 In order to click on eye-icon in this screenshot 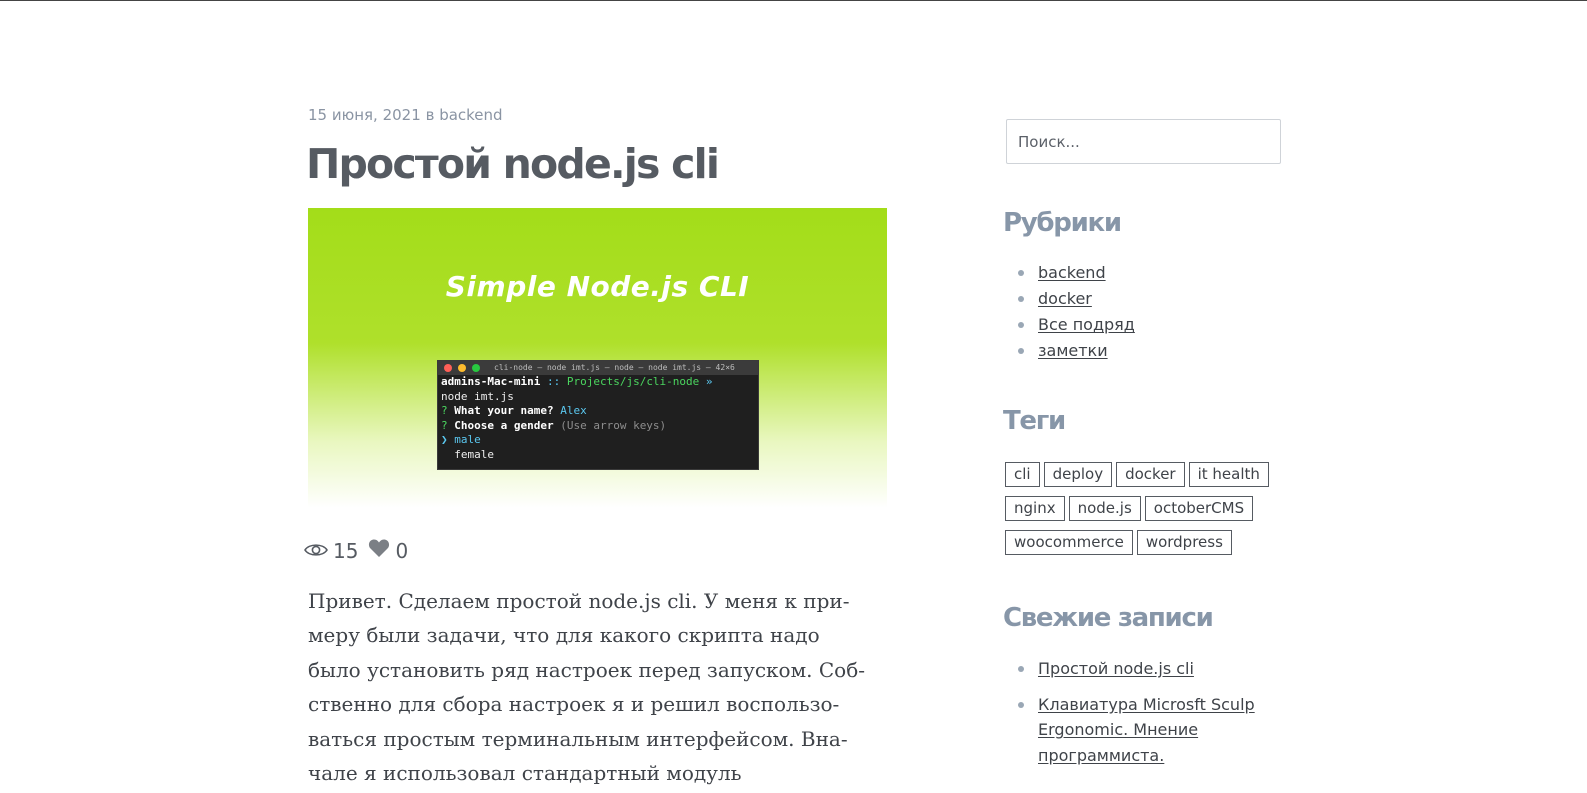, I will do `click(316, 551)`.